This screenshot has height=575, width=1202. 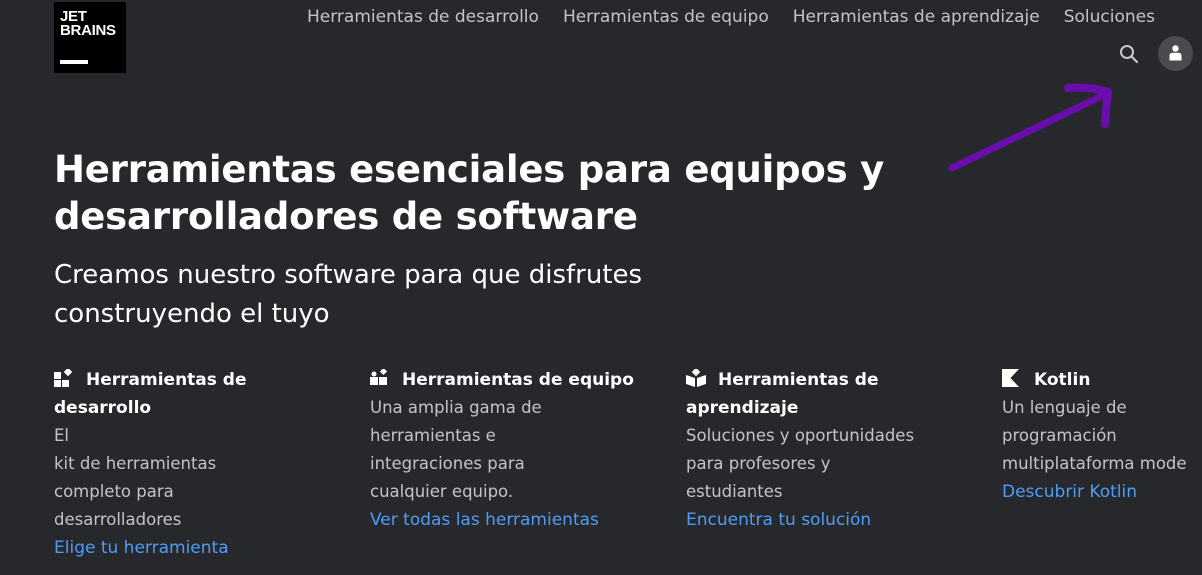 I want to click on search-button, so click(x=1129, y=54).